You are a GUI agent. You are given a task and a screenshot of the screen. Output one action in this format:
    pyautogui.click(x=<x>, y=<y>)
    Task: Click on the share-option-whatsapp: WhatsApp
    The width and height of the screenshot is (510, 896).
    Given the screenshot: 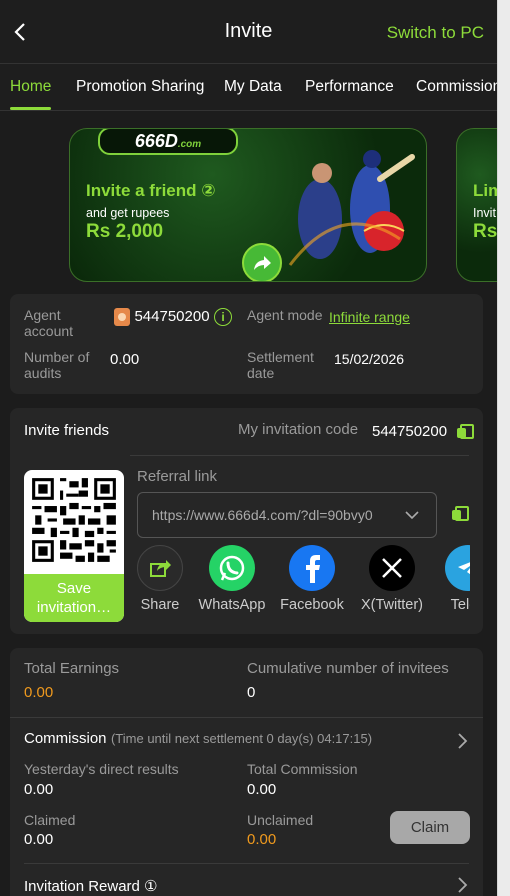 What is the action you would take?
    pyautogui.click(x=232, y=579)
    